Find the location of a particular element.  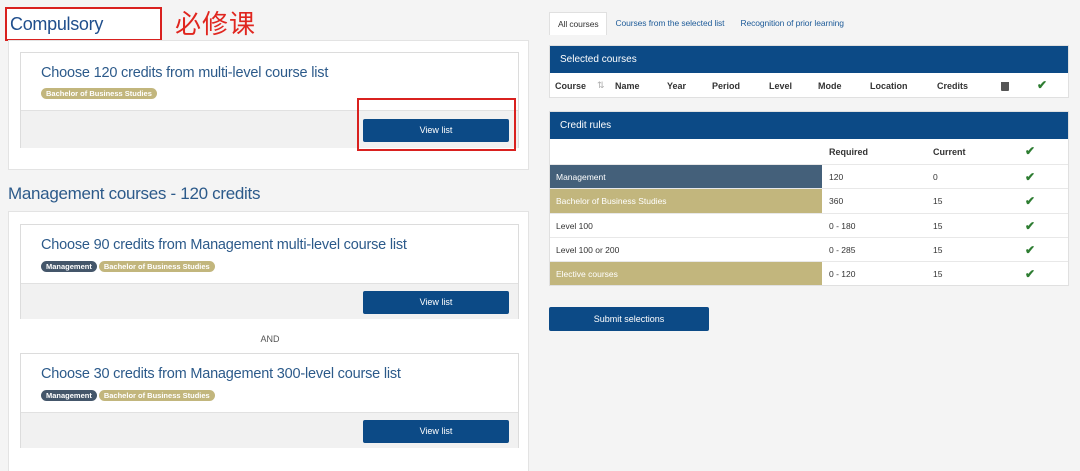

rule-required: 360 is located at coordinates (836, 201).